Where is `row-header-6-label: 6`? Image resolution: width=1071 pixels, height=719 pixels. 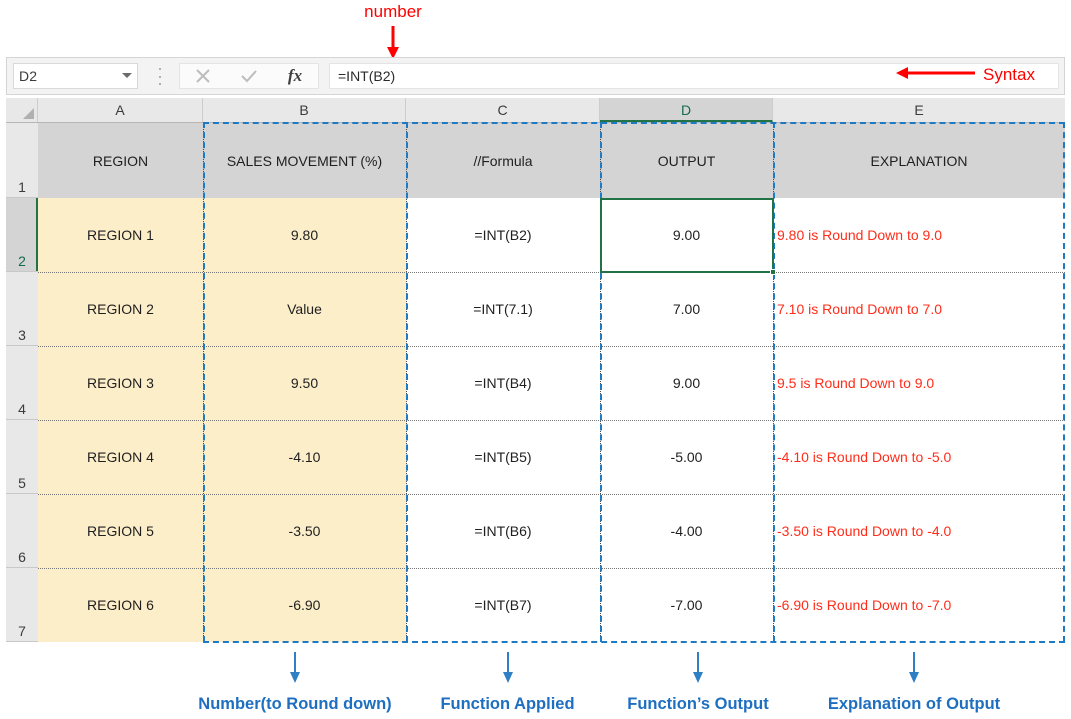
row-header-6-label: 6 is located at coordinates (22, 557).